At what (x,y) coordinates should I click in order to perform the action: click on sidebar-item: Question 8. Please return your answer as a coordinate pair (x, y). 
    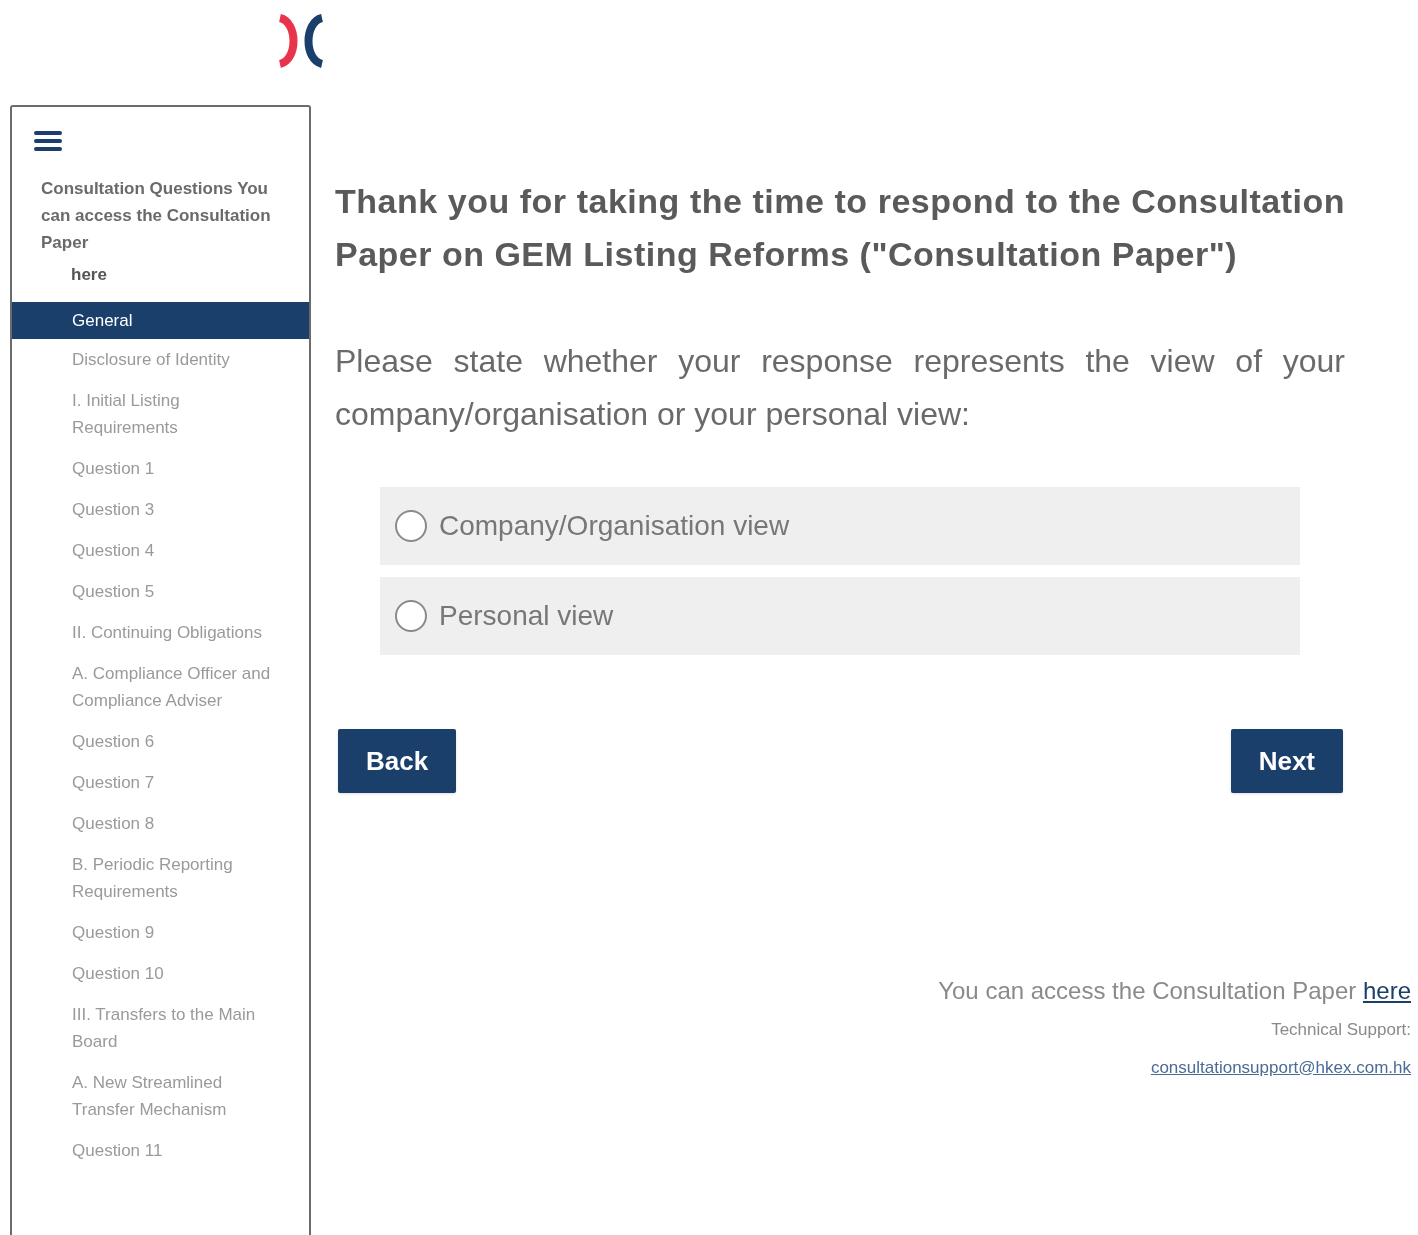
    Looking at the image, I should click on (160, 823).